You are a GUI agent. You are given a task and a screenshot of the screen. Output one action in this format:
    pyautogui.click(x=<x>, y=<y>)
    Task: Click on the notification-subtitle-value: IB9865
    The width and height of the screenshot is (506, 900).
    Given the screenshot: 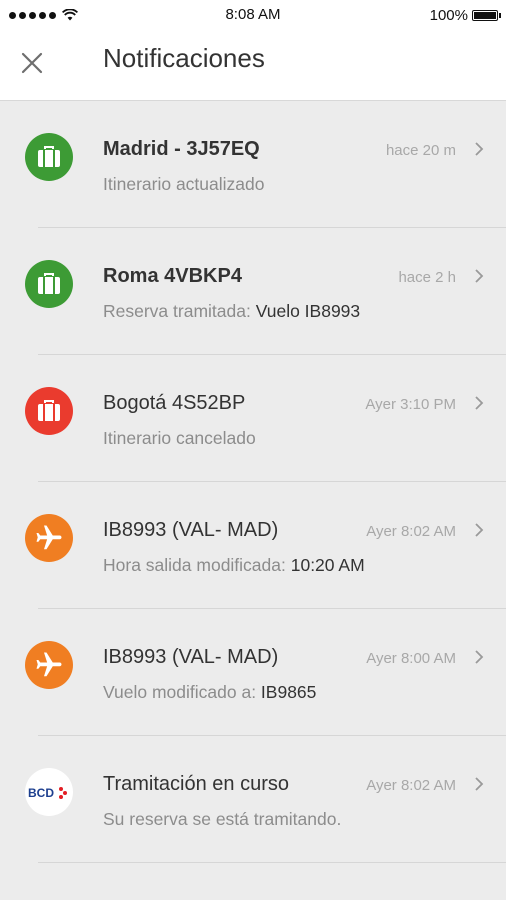 What is the action you would take?
    pyautogui.click(x=288, y=692)
    